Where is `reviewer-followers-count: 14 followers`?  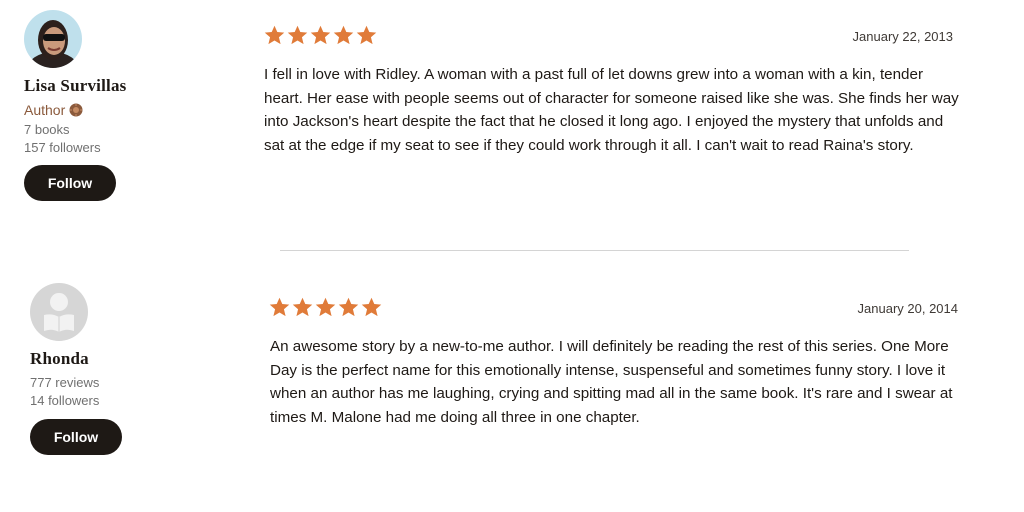
reviewer-followers-count: 14 followers is located at coordinates (65, 400).